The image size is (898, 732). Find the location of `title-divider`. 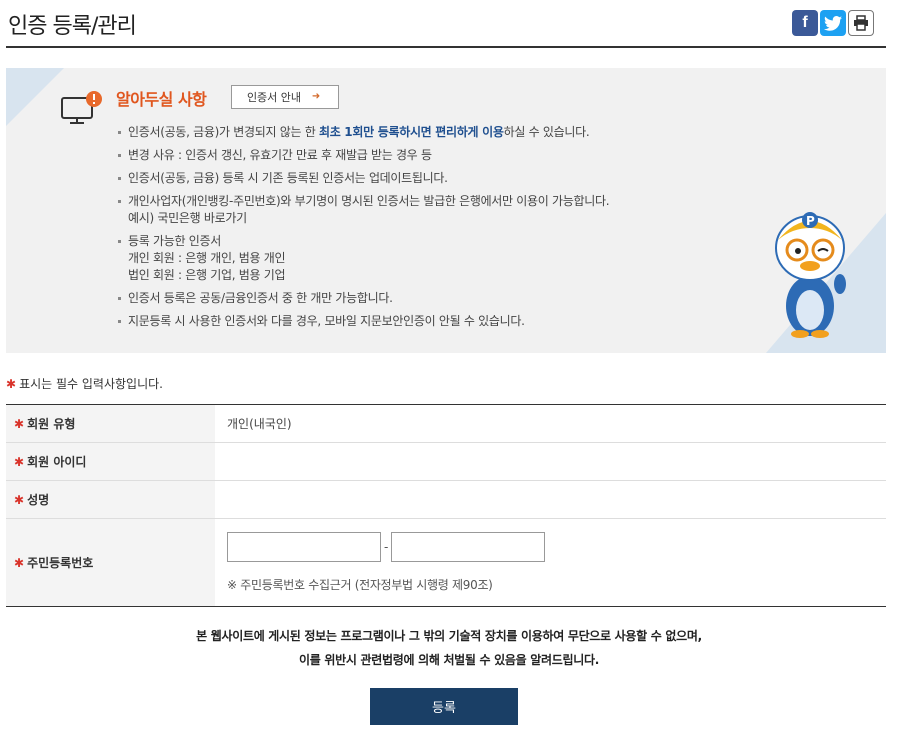

title-divider is located at coordinates (446, 47).